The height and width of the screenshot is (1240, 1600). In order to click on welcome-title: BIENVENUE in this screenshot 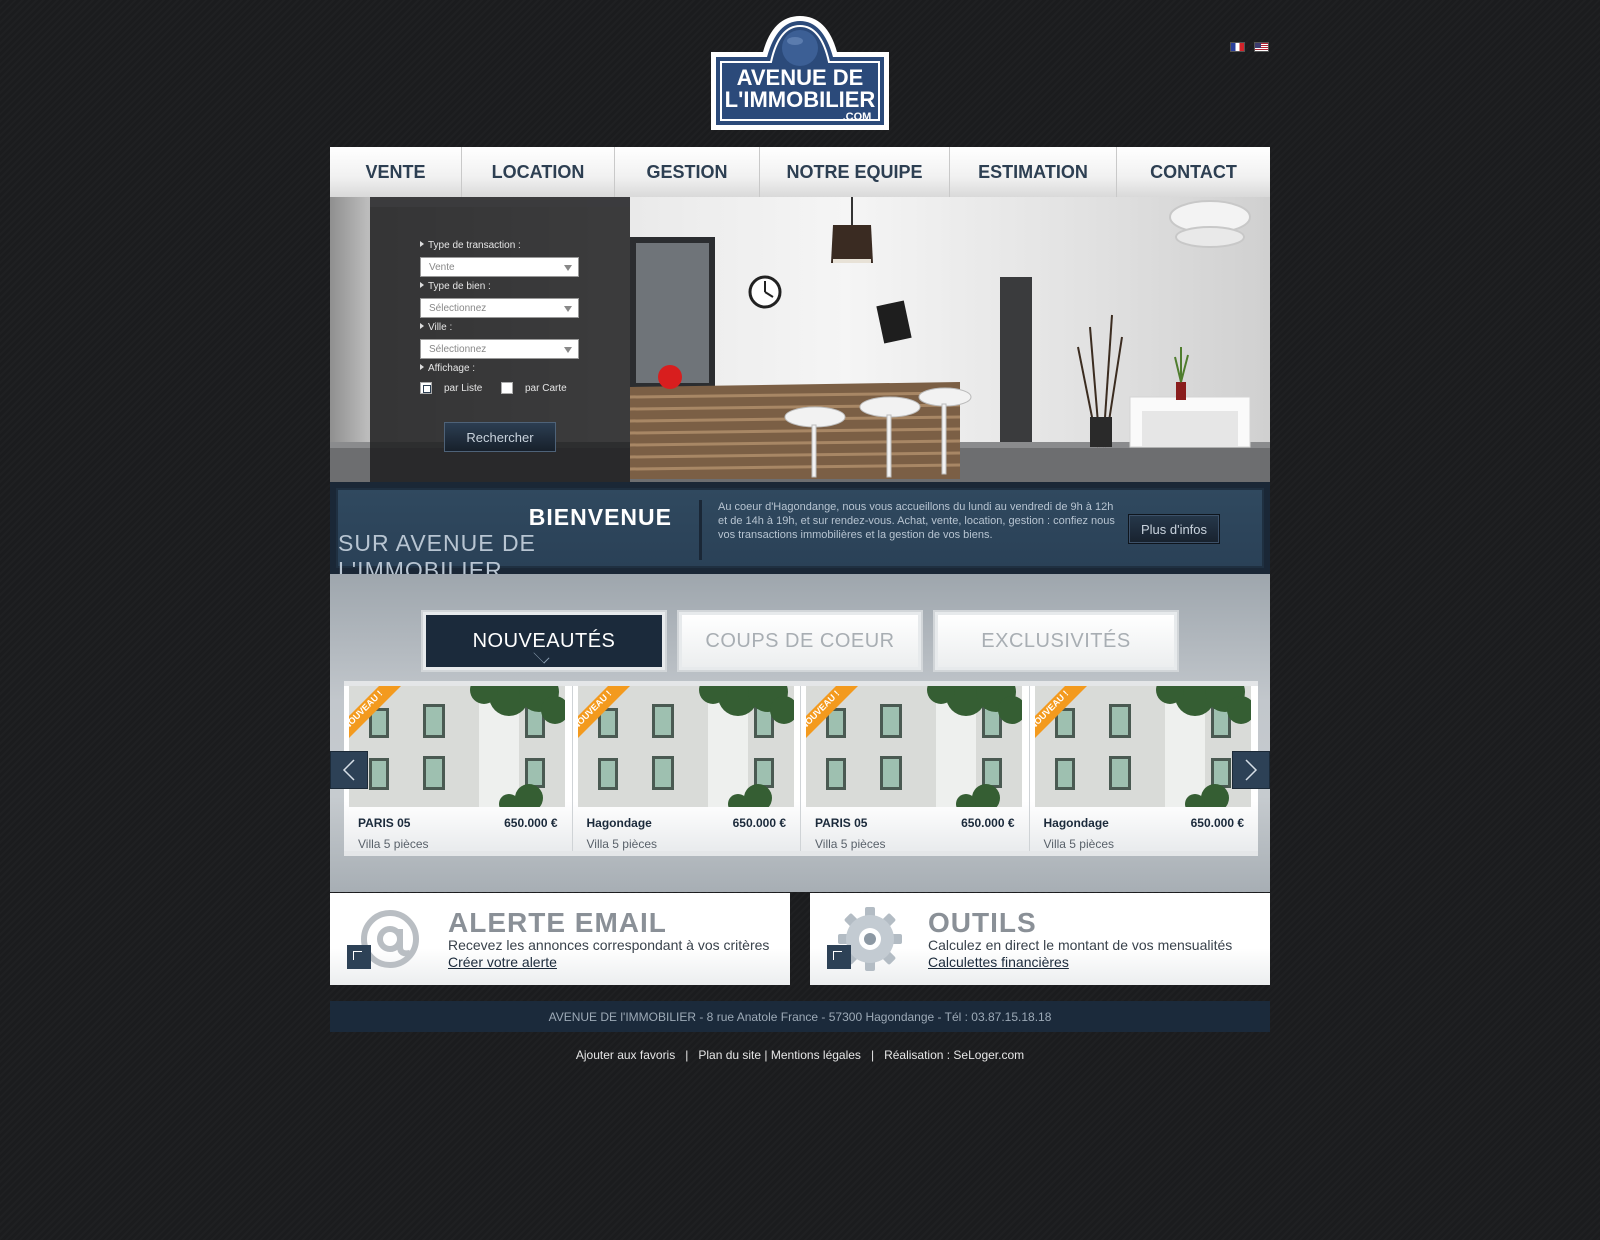, I will do `click(600, 517)`.